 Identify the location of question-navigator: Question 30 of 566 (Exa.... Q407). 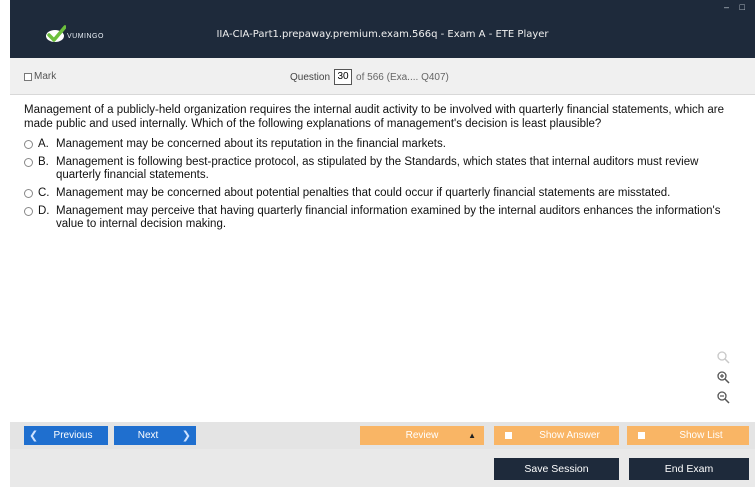
(369, 77).